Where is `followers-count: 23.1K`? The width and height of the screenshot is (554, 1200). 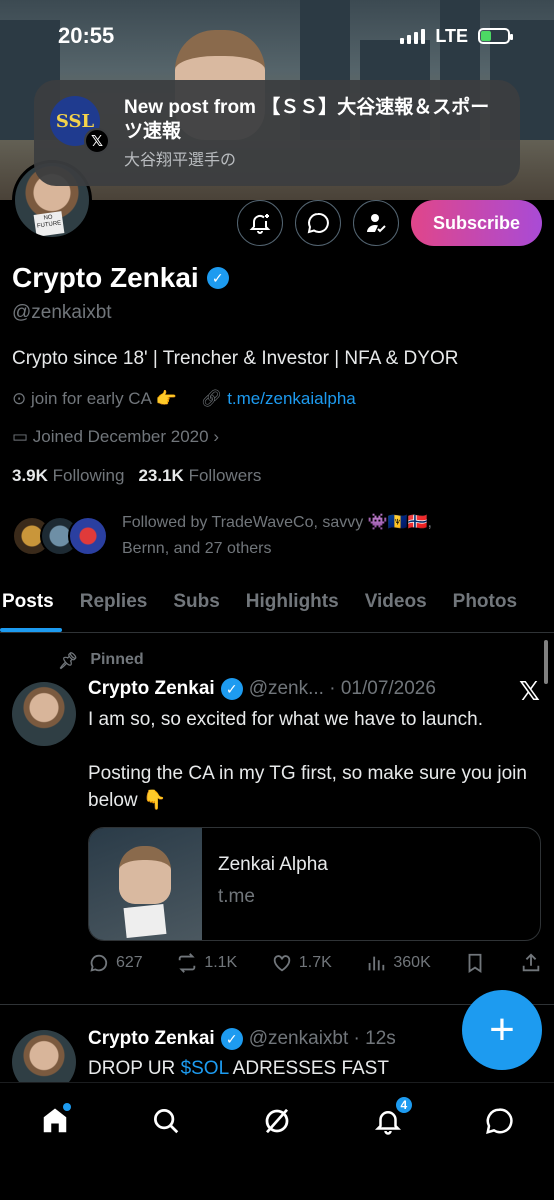 followers-count: 23.1K is located at coordinates (161, 475).